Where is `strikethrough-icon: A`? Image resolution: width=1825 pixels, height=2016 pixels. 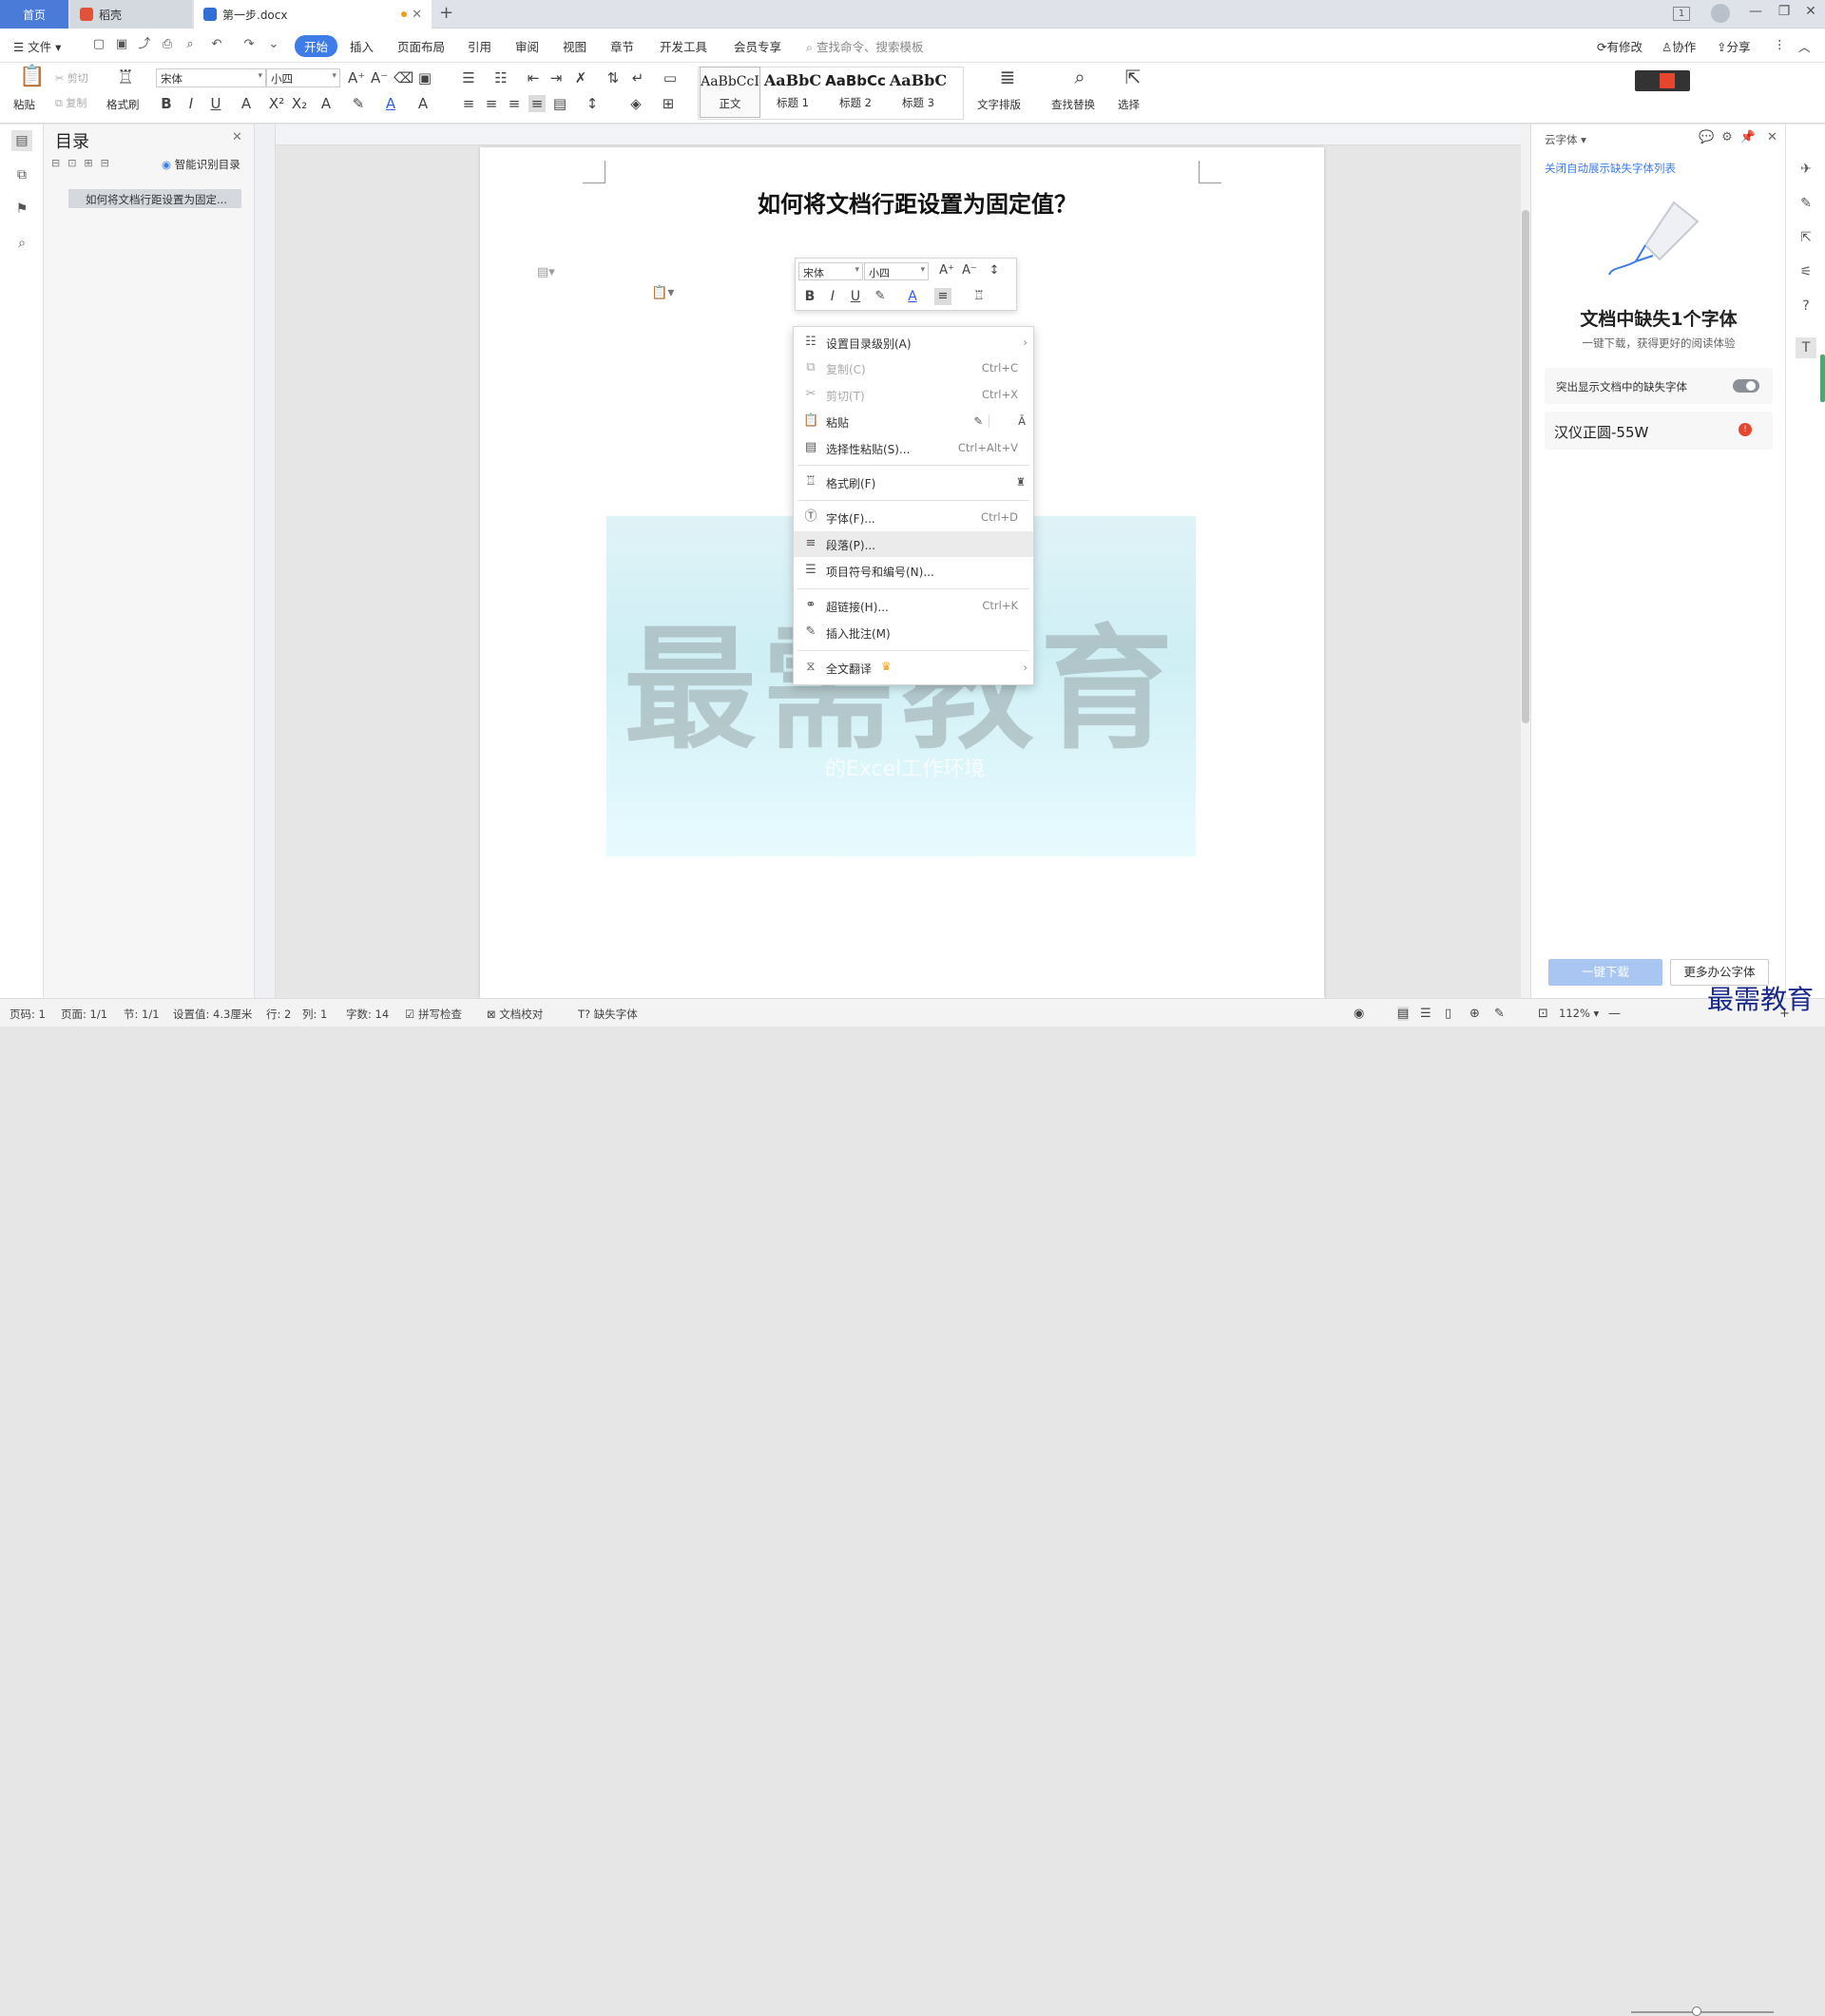
strikethrough-icon: A is located at coordinates (246, 103).